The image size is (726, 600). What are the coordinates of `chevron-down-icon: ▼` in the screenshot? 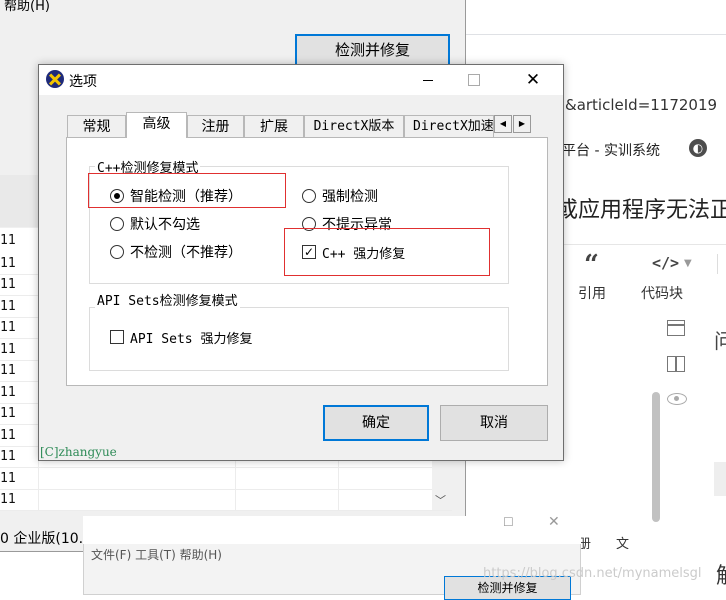 It's located at (688, 263).